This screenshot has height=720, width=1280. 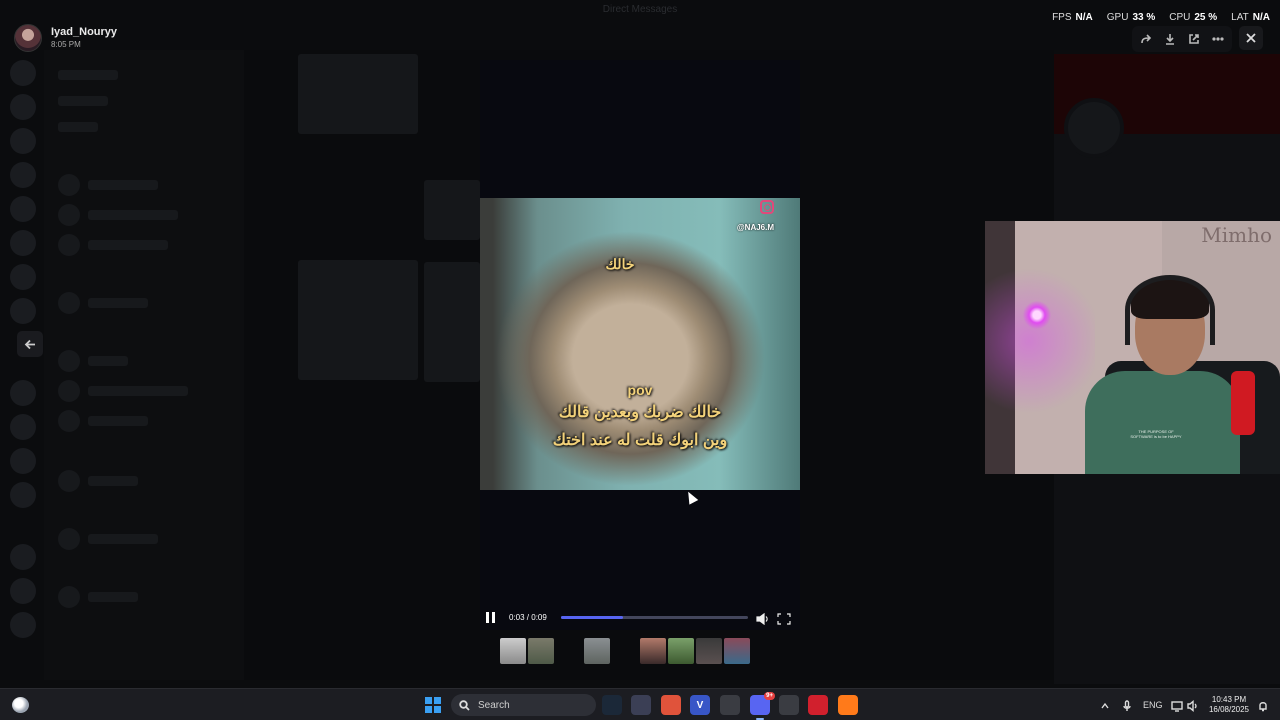 What do you see at coordinates (1177, 705) in the screenshot?
I see `network-icon` at bounding box center [1177, 705].